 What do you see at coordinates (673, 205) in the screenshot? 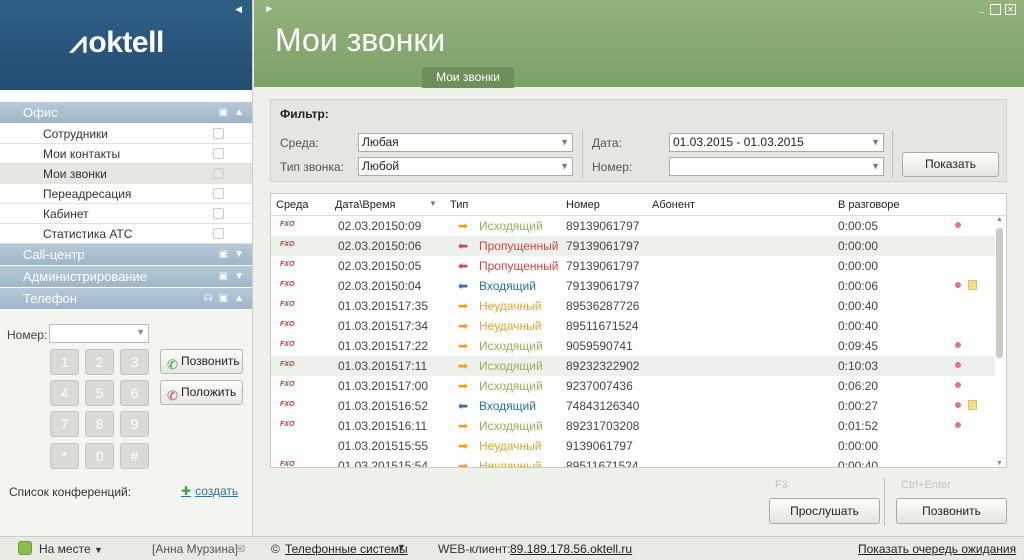
I see `col-subscriber: Абонент` at bounding box center [673, 205].